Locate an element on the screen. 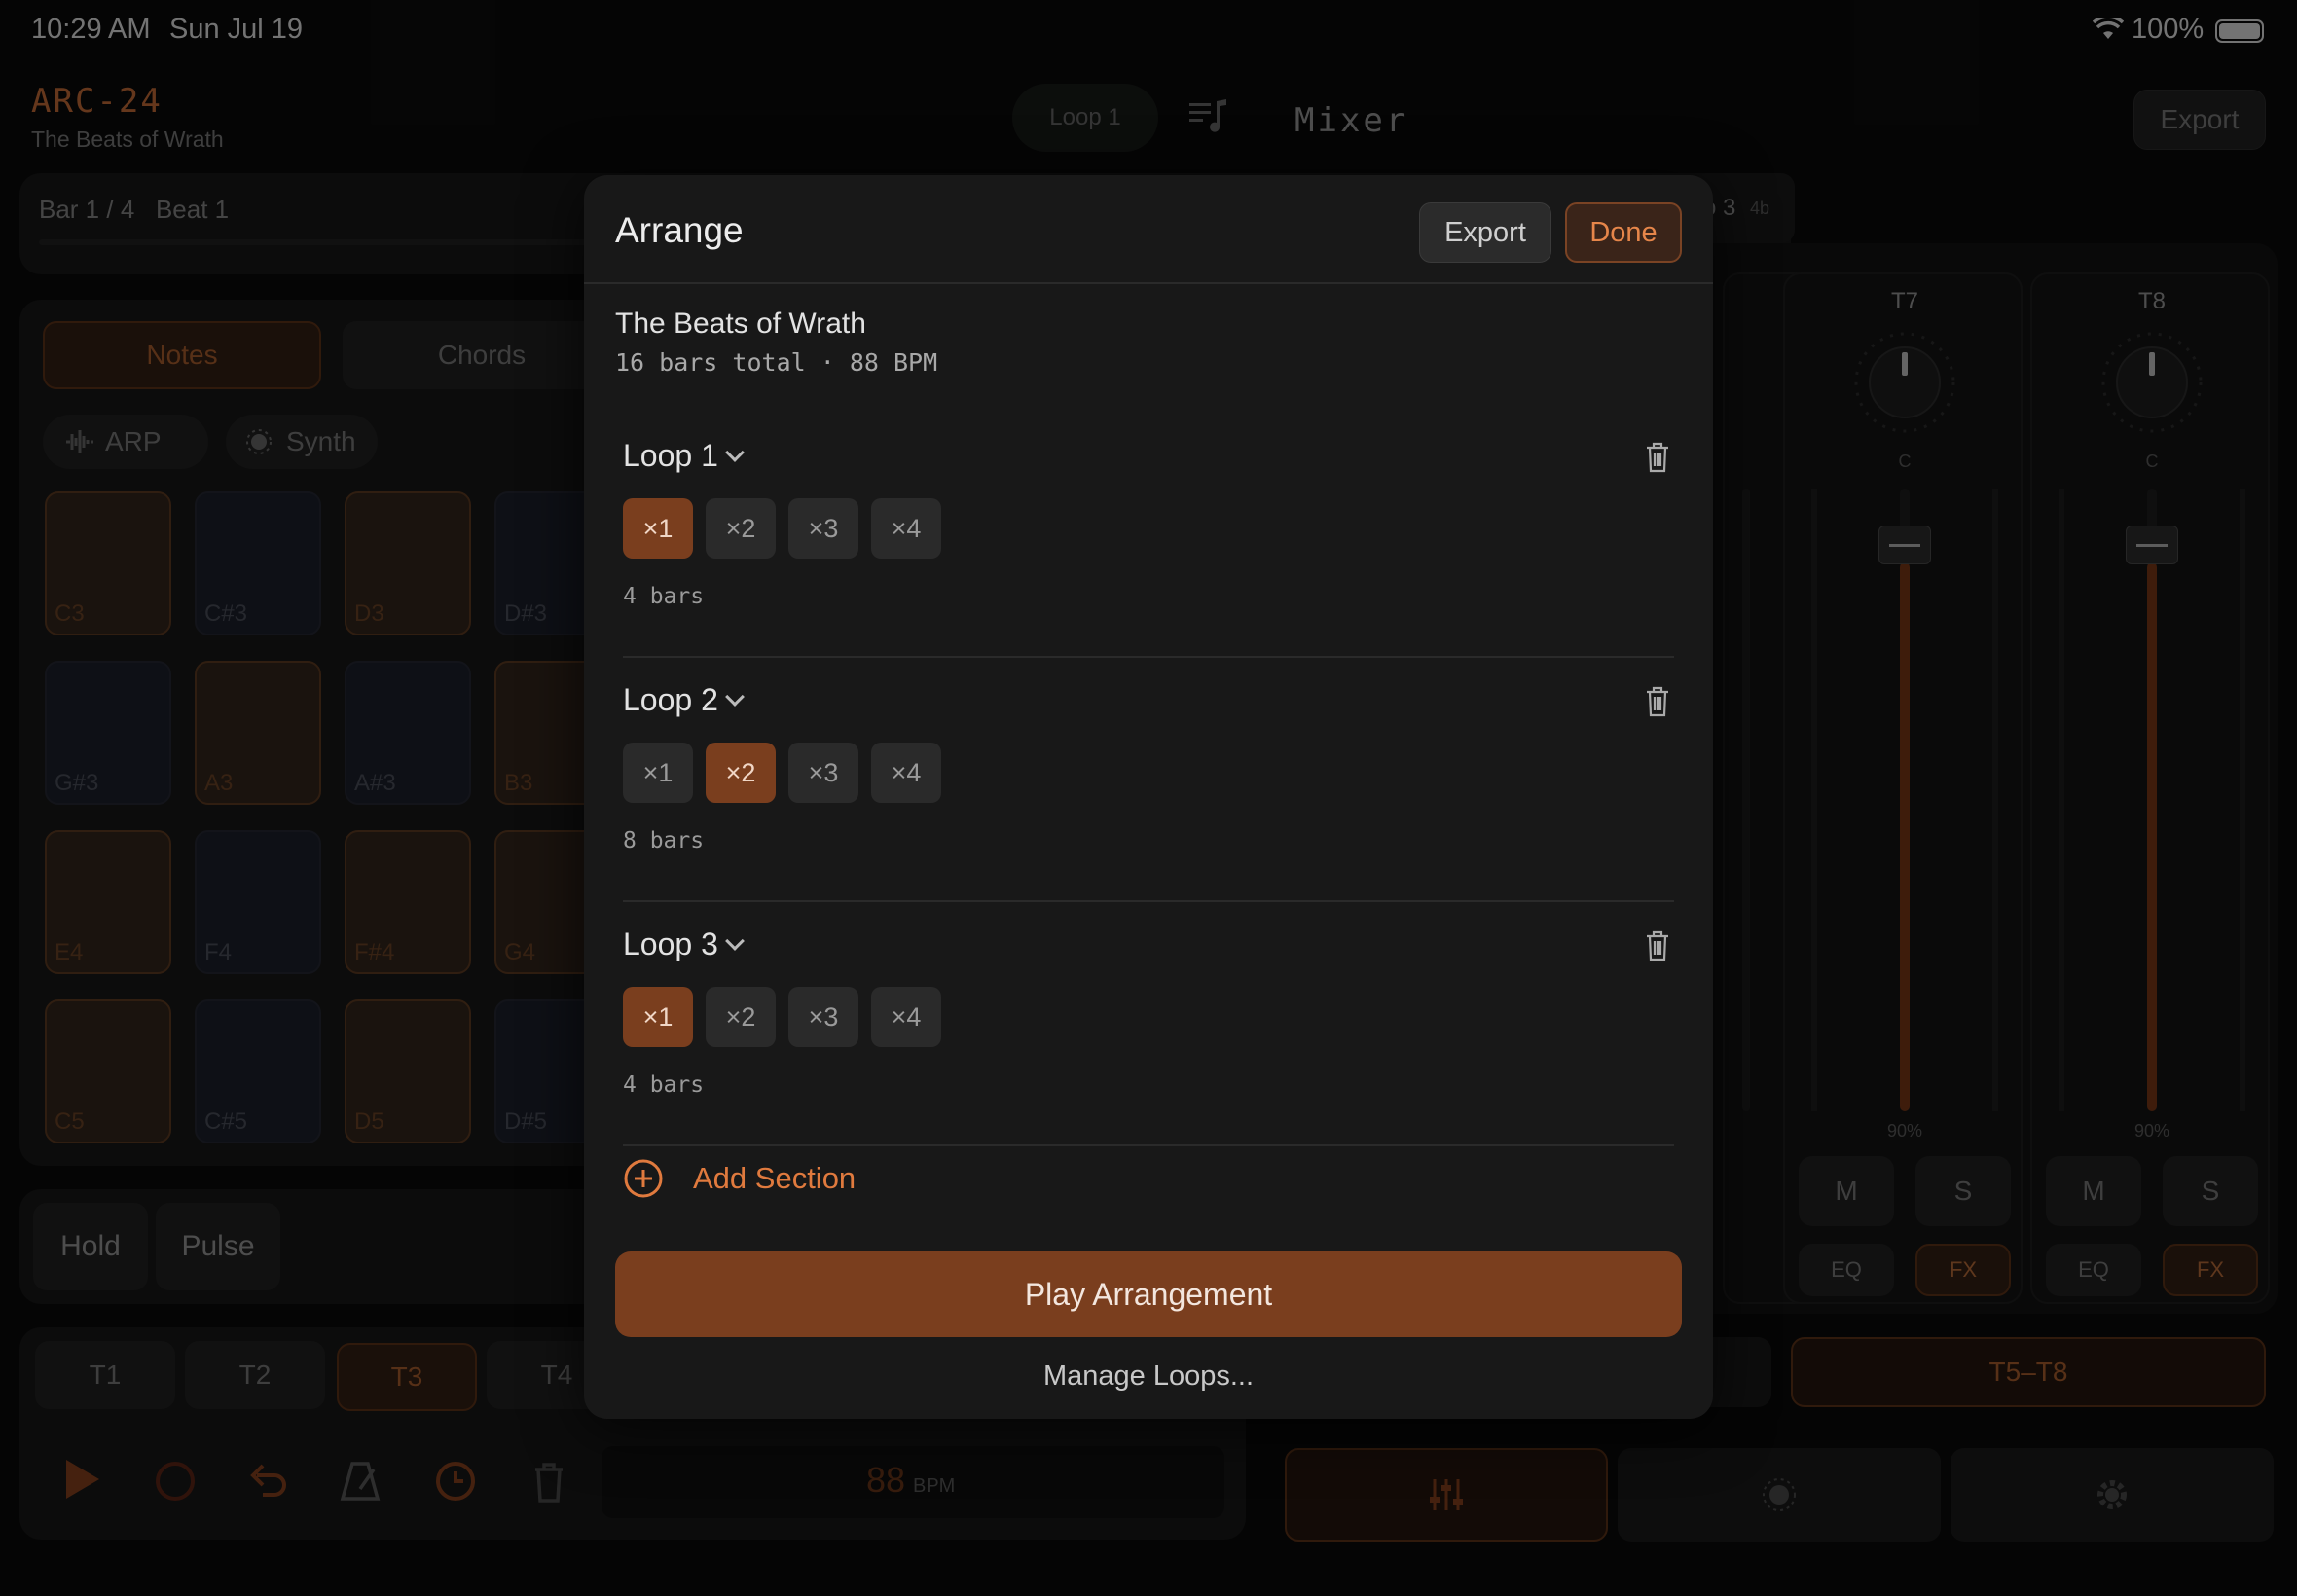 Image resolution: width=2297 pixels, height=1596 pixels. pad: C3 is located at coordinates (108, 563).